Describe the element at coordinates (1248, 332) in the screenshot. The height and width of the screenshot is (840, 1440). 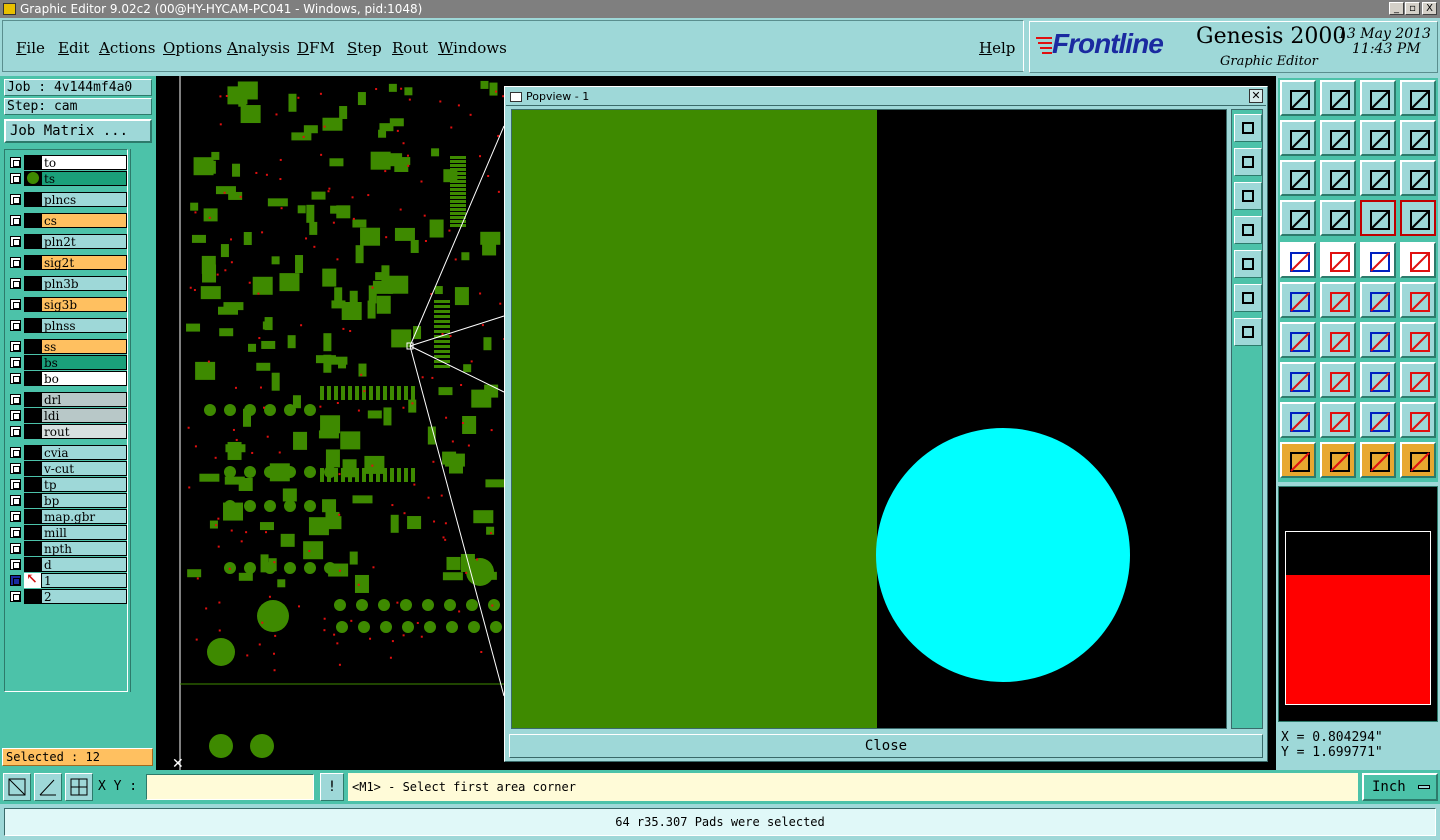
I see `popview-zoom-in-icon` at that location.